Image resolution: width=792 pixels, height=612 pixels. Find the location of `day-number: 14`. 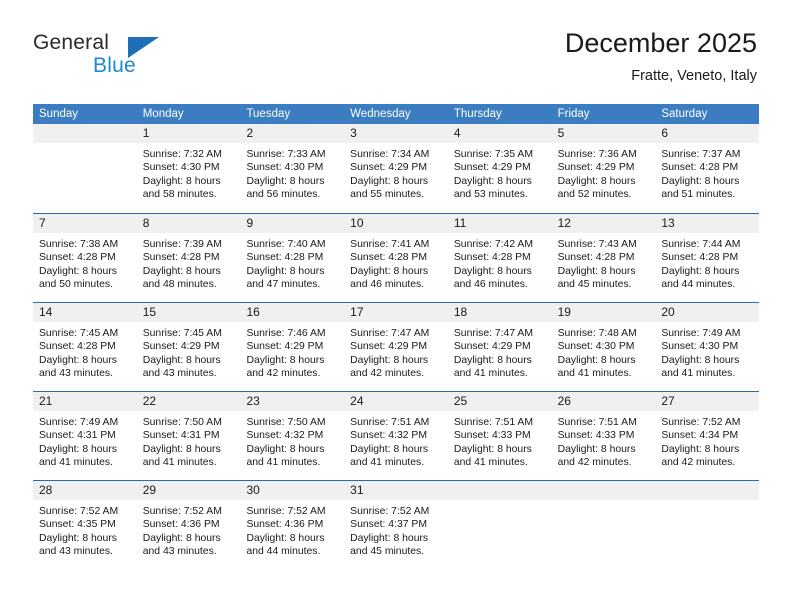

day-number: 14 is located at coordinates (85, 312).